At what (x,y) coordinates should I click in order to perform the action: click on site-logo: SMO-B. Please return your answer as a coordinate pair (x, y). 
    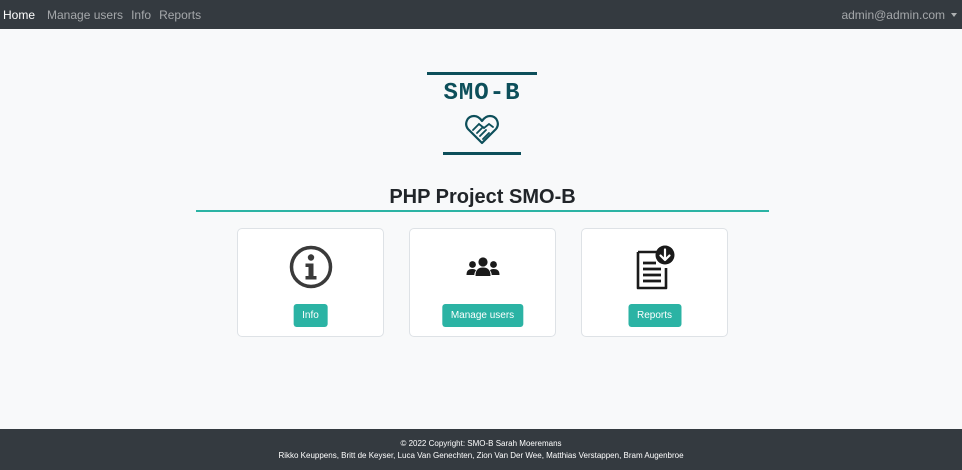
    Looking at the image, I should click on (482, 114).